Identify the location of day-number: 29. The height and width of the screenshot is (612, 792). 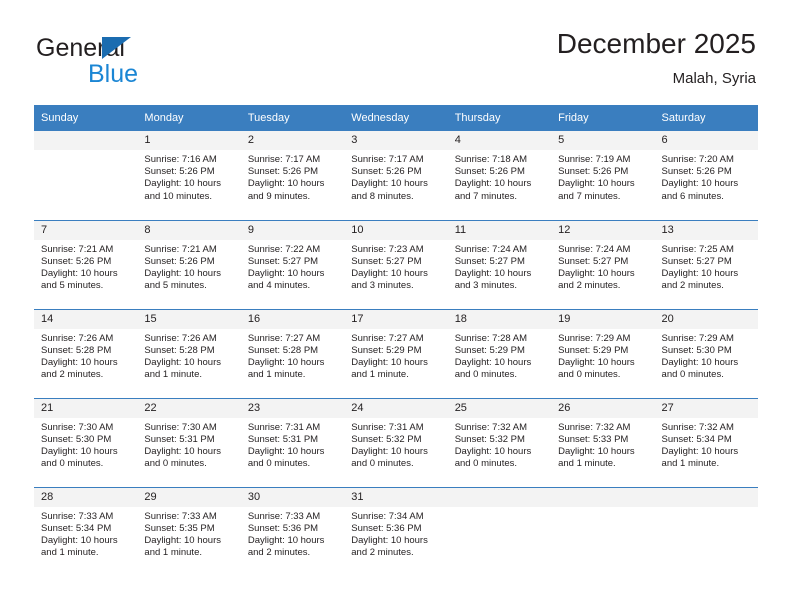
(189, 497).